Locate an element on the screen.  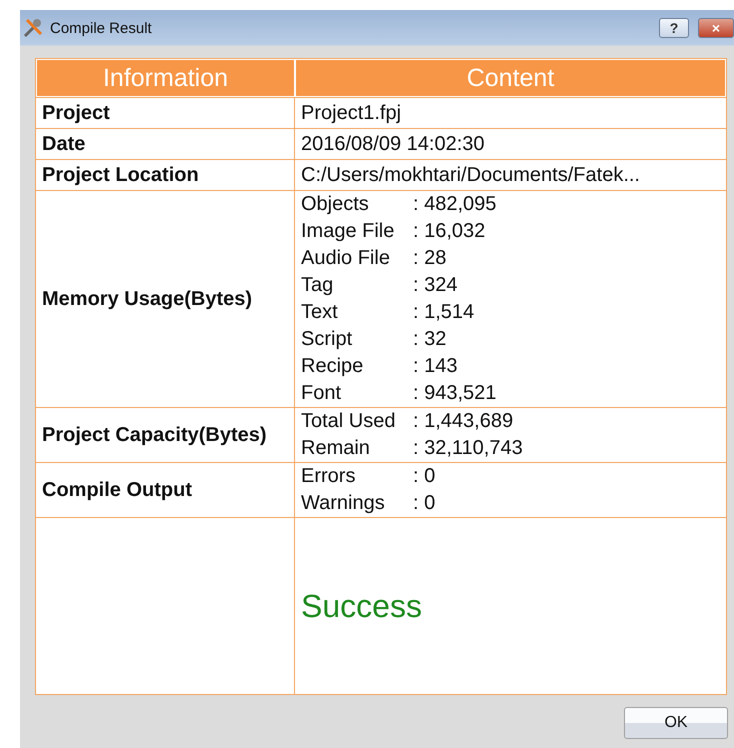
detail-value: : 1,443,689 is located at coordinates (463, 421).